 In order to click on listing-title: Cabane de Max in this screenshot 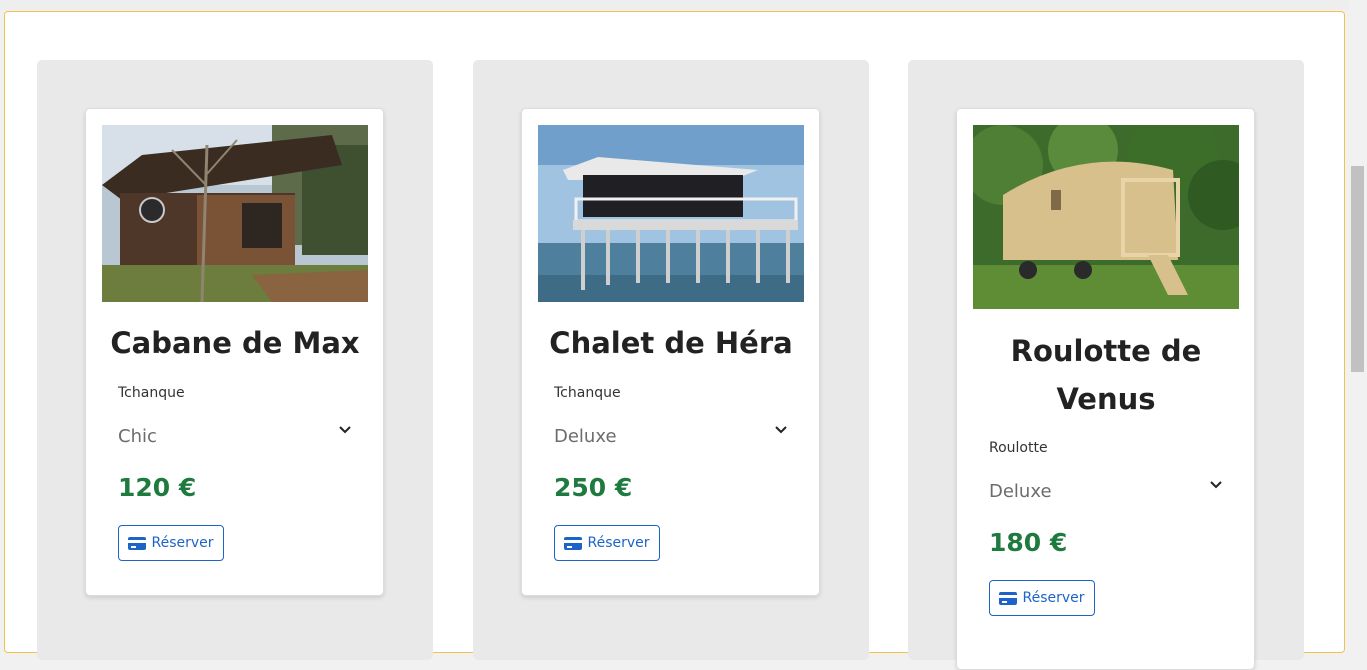, I will do `click(235, 343)`.